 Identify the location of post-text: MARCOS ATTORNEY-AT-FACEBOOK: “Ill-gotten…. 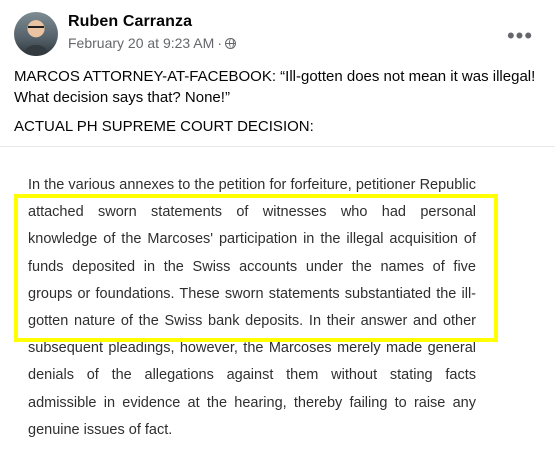
(277, 101).